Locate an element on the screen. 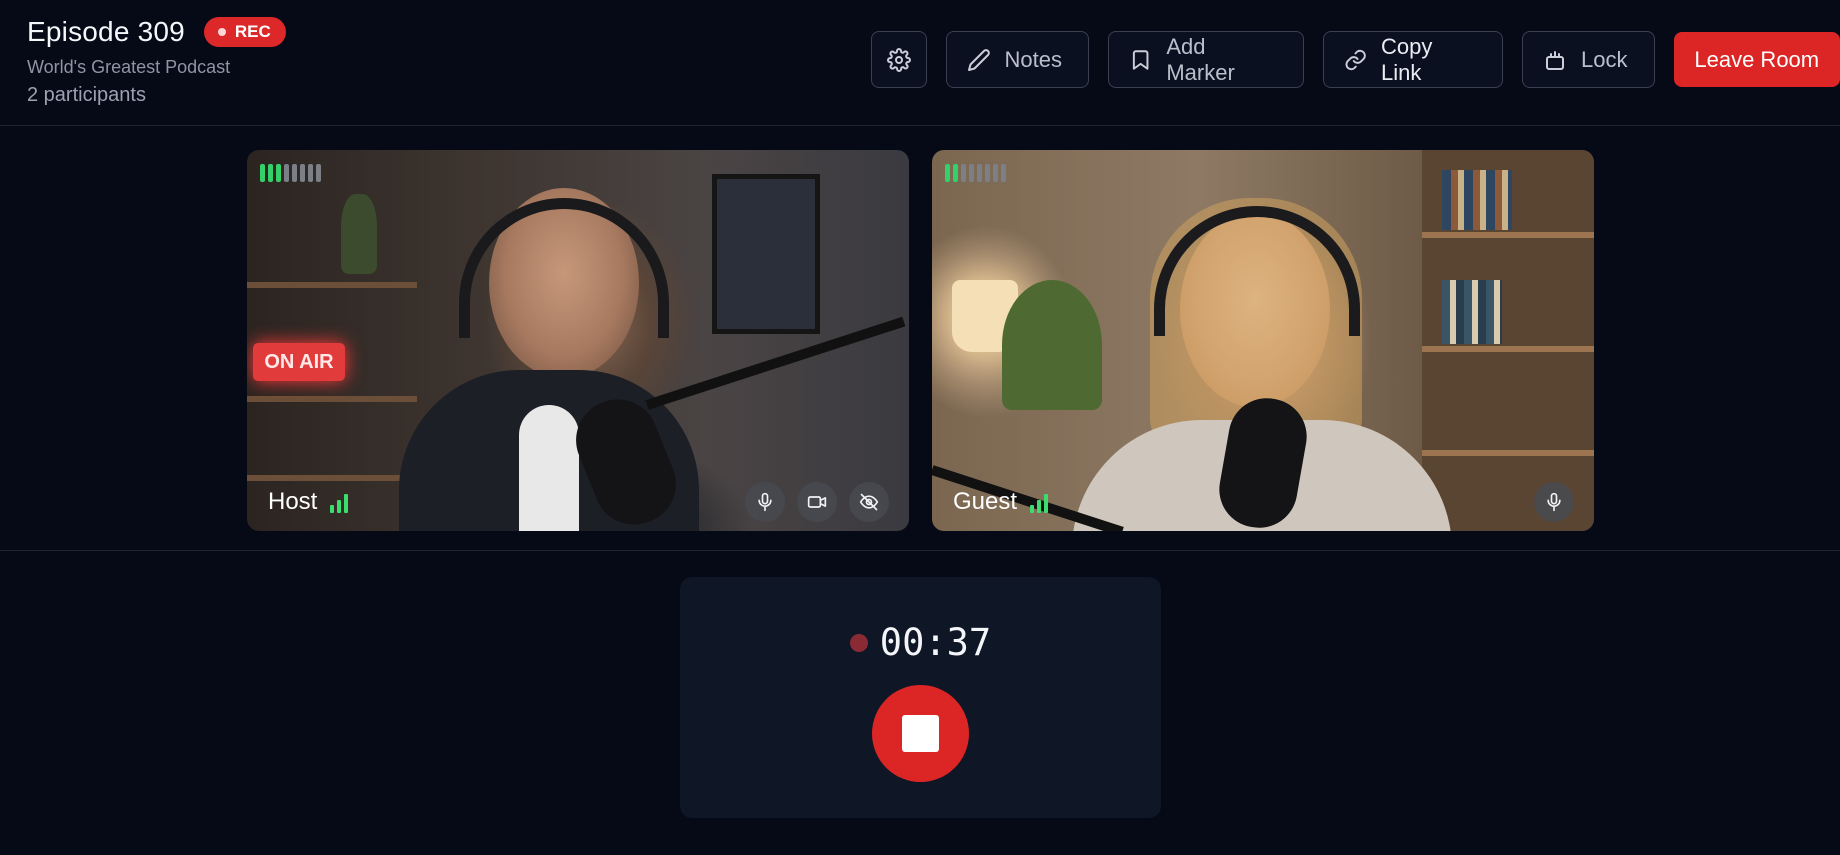  lock-button: Lock is located at coordinates (1588, 59).